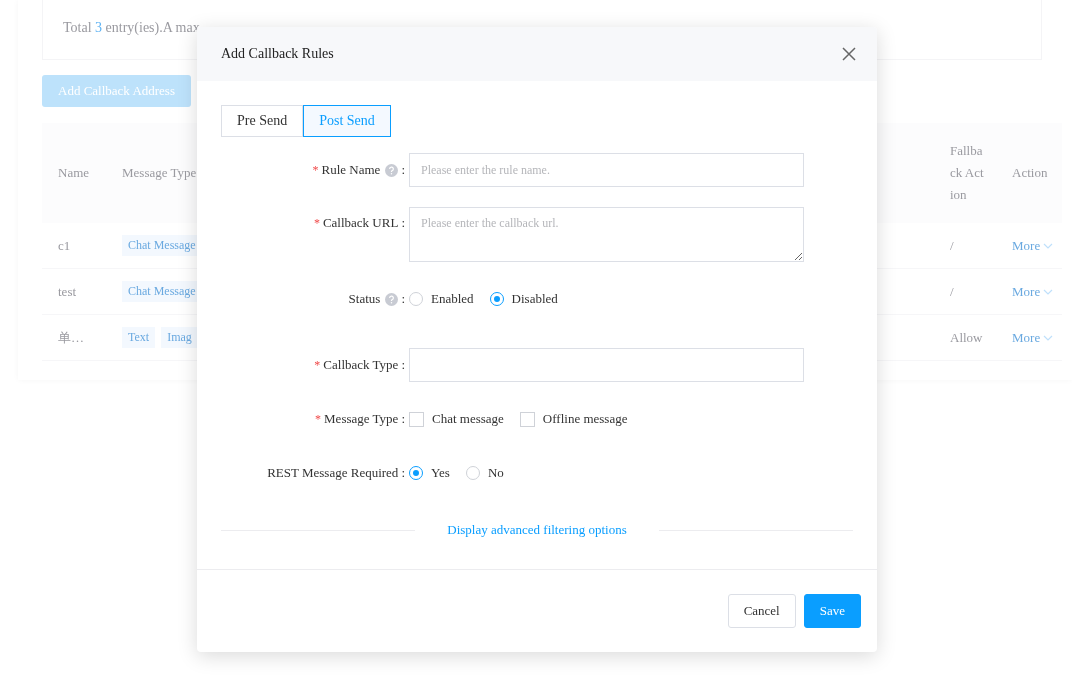  I want to click on input-field: Please enter the rule name., so click(606, 170).